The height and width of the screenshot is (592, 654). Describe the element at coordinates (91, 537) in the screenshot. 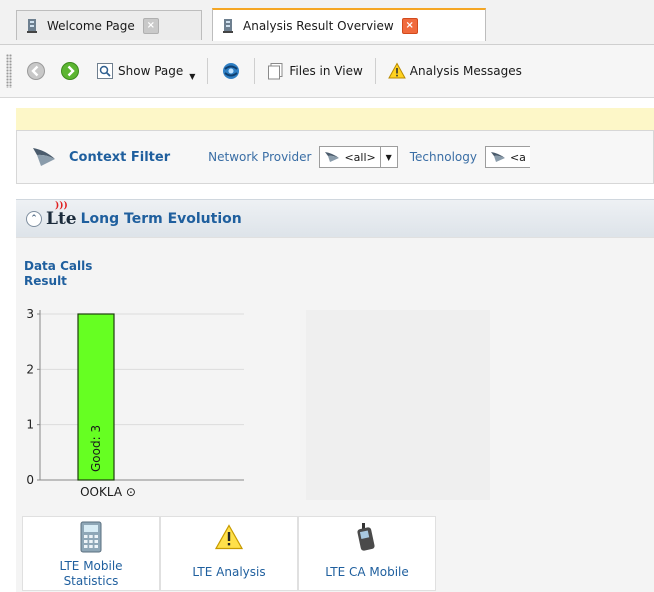

I see `calculator-icon` at that location.